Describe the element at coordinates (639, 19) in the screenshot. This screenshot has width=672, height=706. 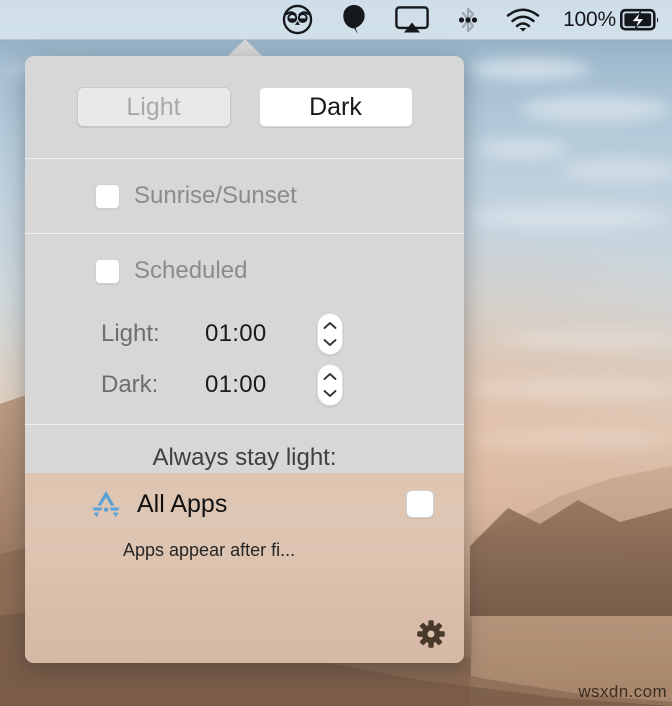
I see `battery-charging-icon` at that location.